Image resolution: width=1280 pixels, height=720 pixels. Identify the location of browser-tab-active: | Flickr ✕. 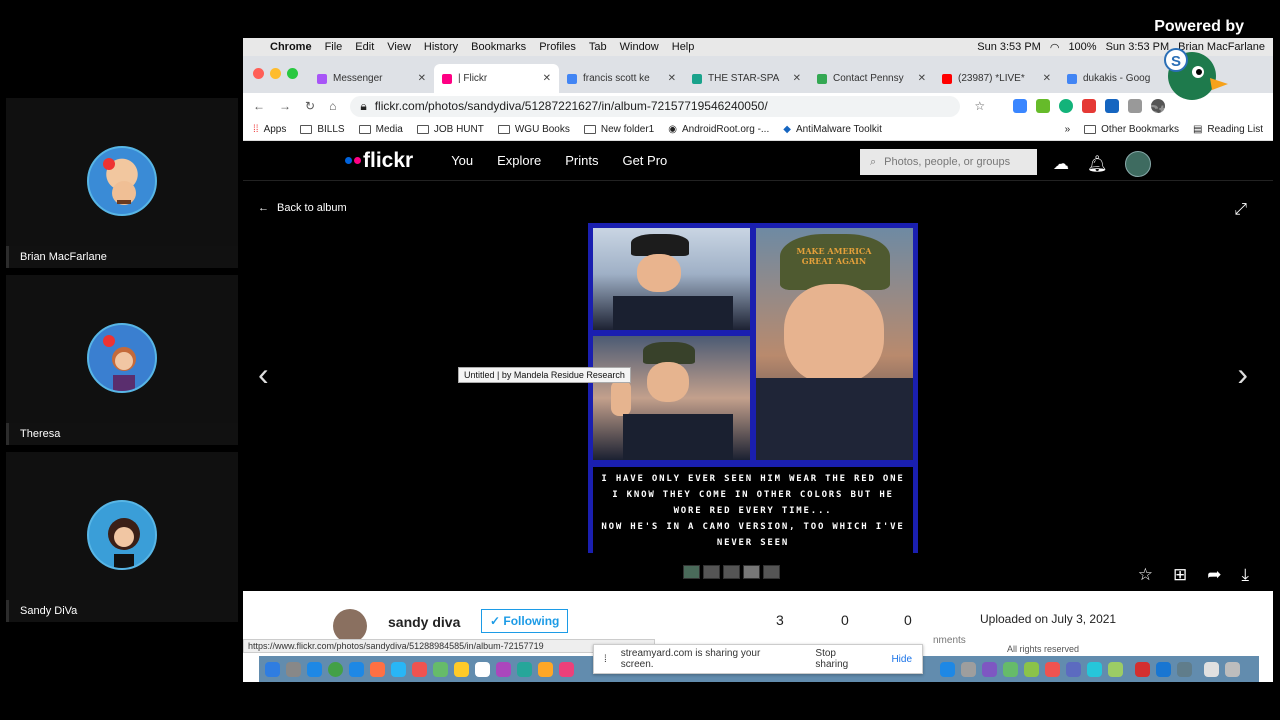
(496, 78).